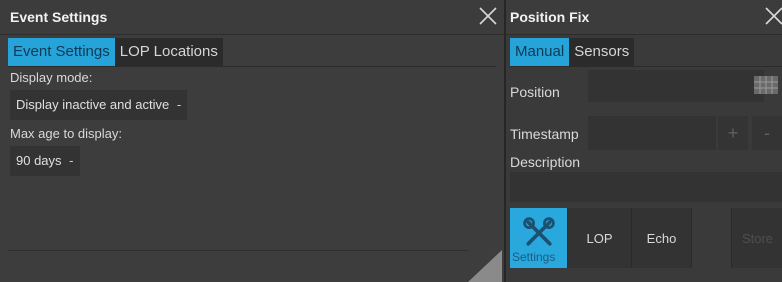 The width and height of the screenshot is (782, 282). What do you see at coordinates (238, 250) in the screenshot?
I see `bottom-divider` at bounding box center [238, 250].